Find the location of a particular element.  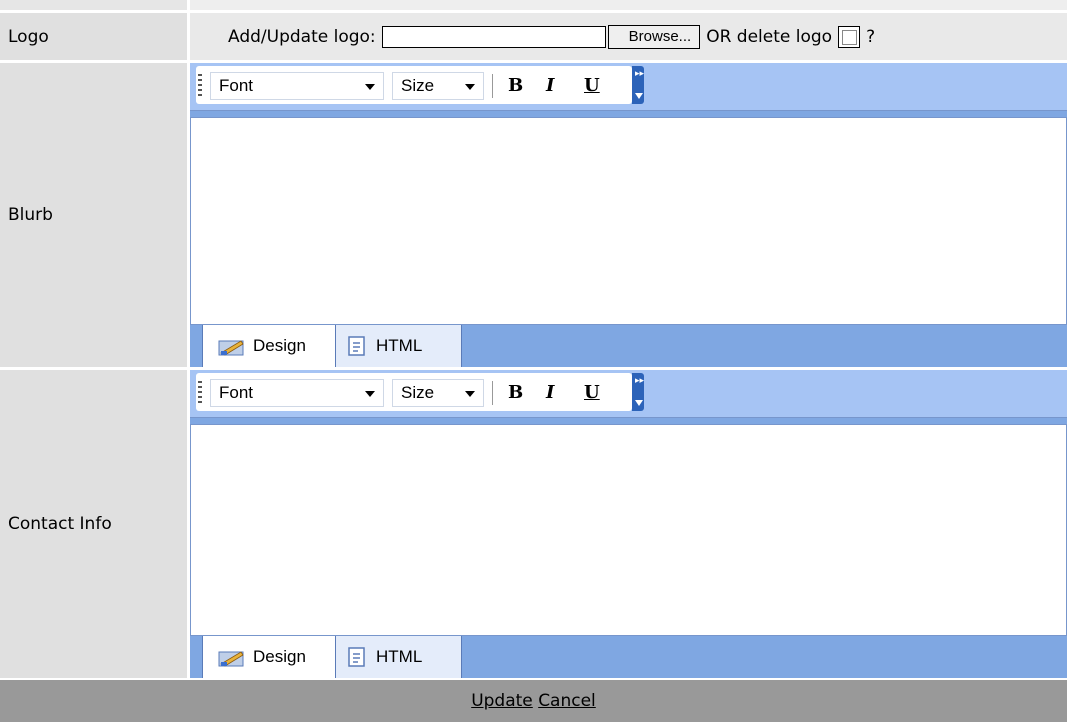

blurb-toolbar: Font Size B I U ▸▸ is located at coordinates (628, 90).